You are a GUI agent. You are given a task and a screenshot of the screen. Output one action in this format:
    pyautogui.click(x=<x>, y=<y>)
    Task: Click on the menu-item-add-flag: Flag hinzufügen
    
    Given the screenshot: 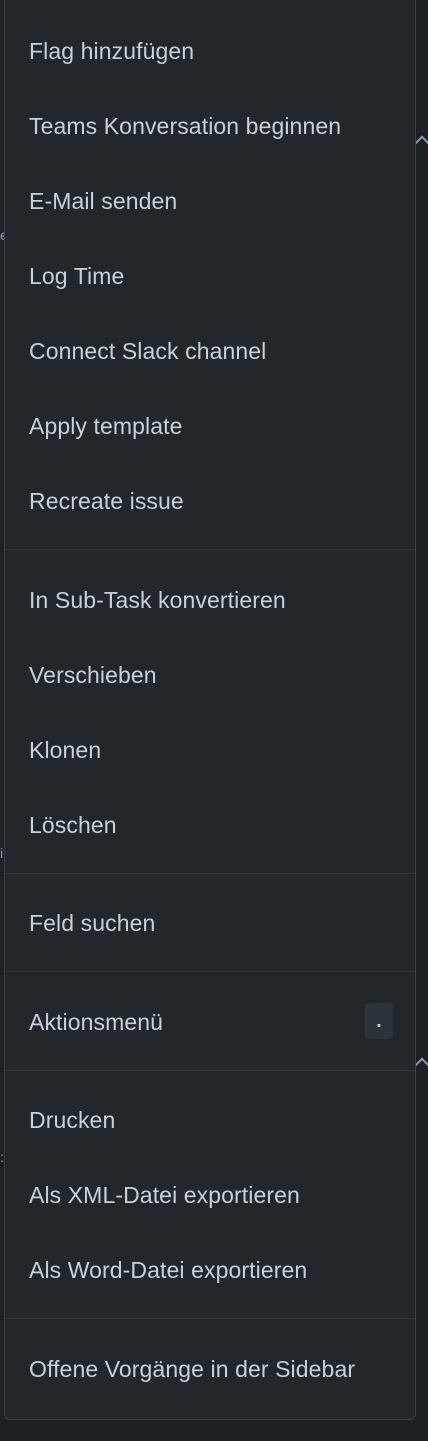 What is the action you would take?
    pyautogui.click(x=210, y=51)
    